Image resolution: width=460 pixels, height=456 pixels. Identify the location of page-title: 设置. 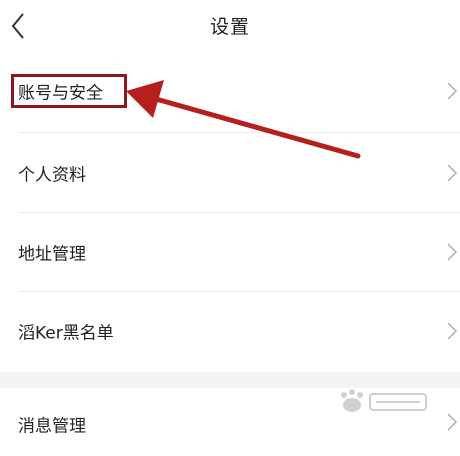
(229, 27).